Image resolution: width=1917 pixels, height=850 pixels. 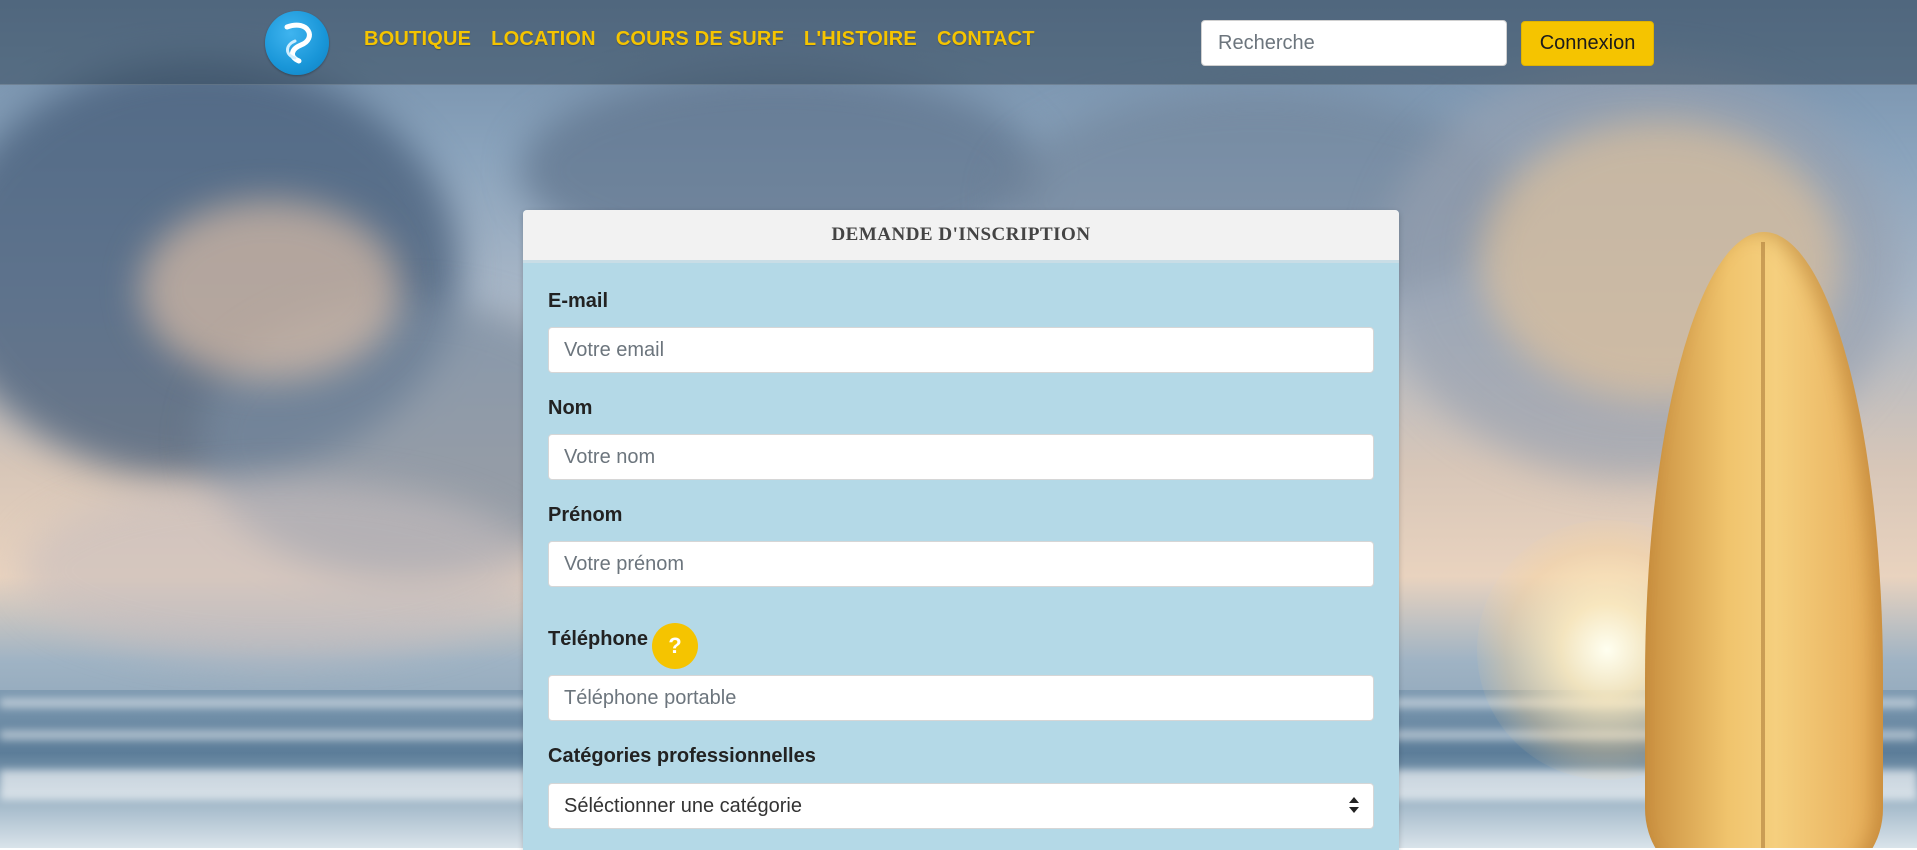 What do you see at coordinates (675, 646) in the screenshot?
I see `phone-help-icon: ?` at bounding box center [675, 646].